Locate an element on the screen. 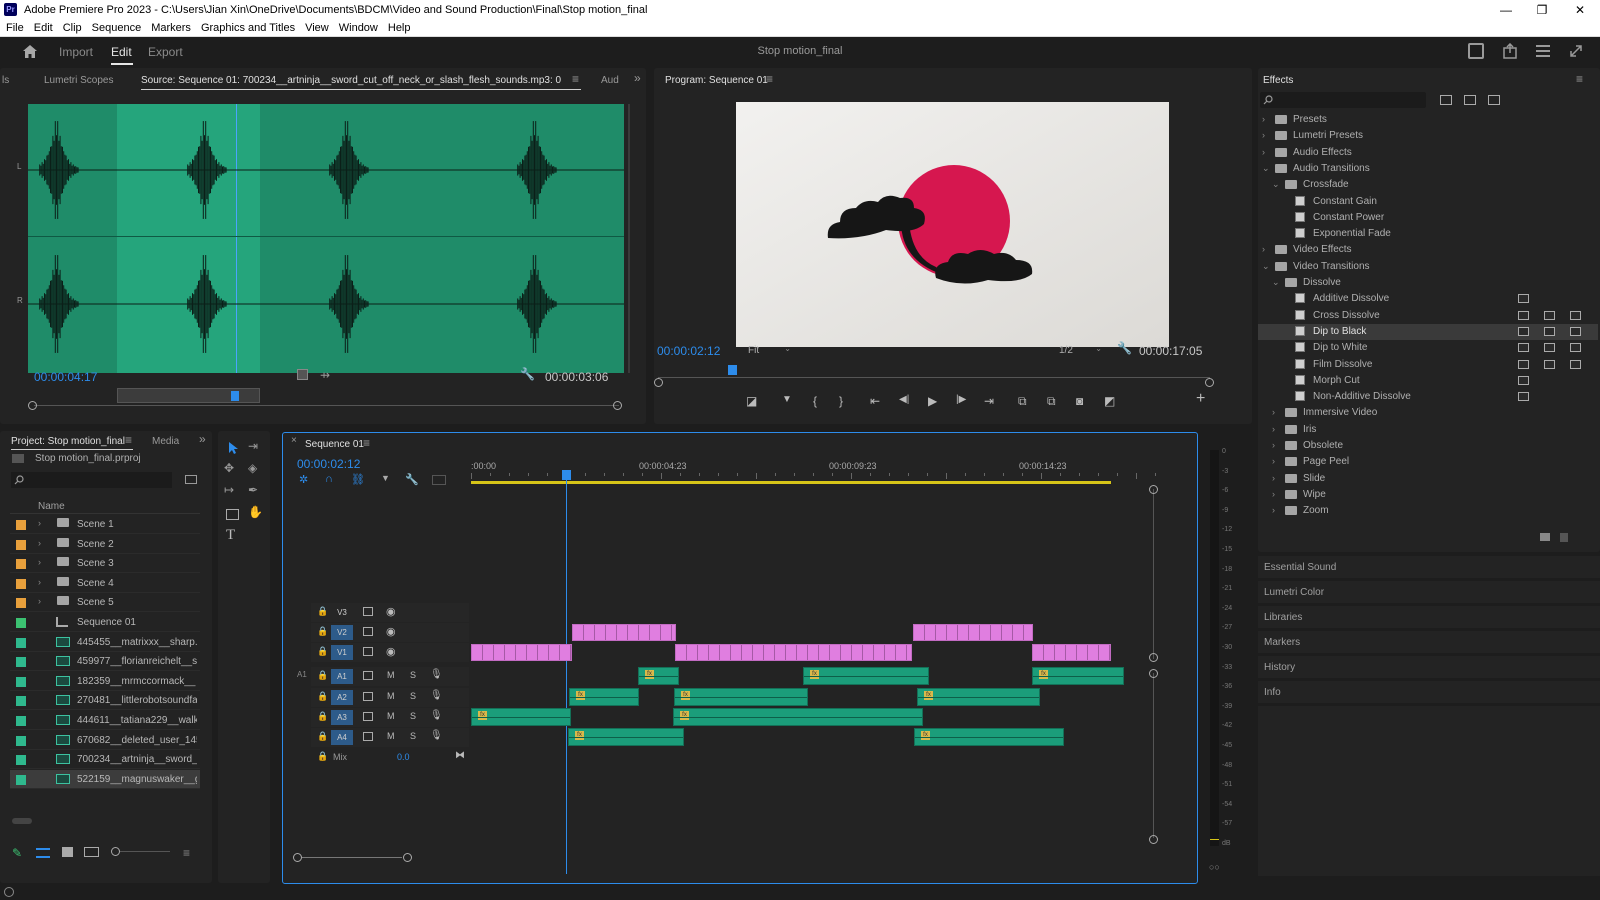  microphone-icon: 🎙 is located at coordinates (436, 674).